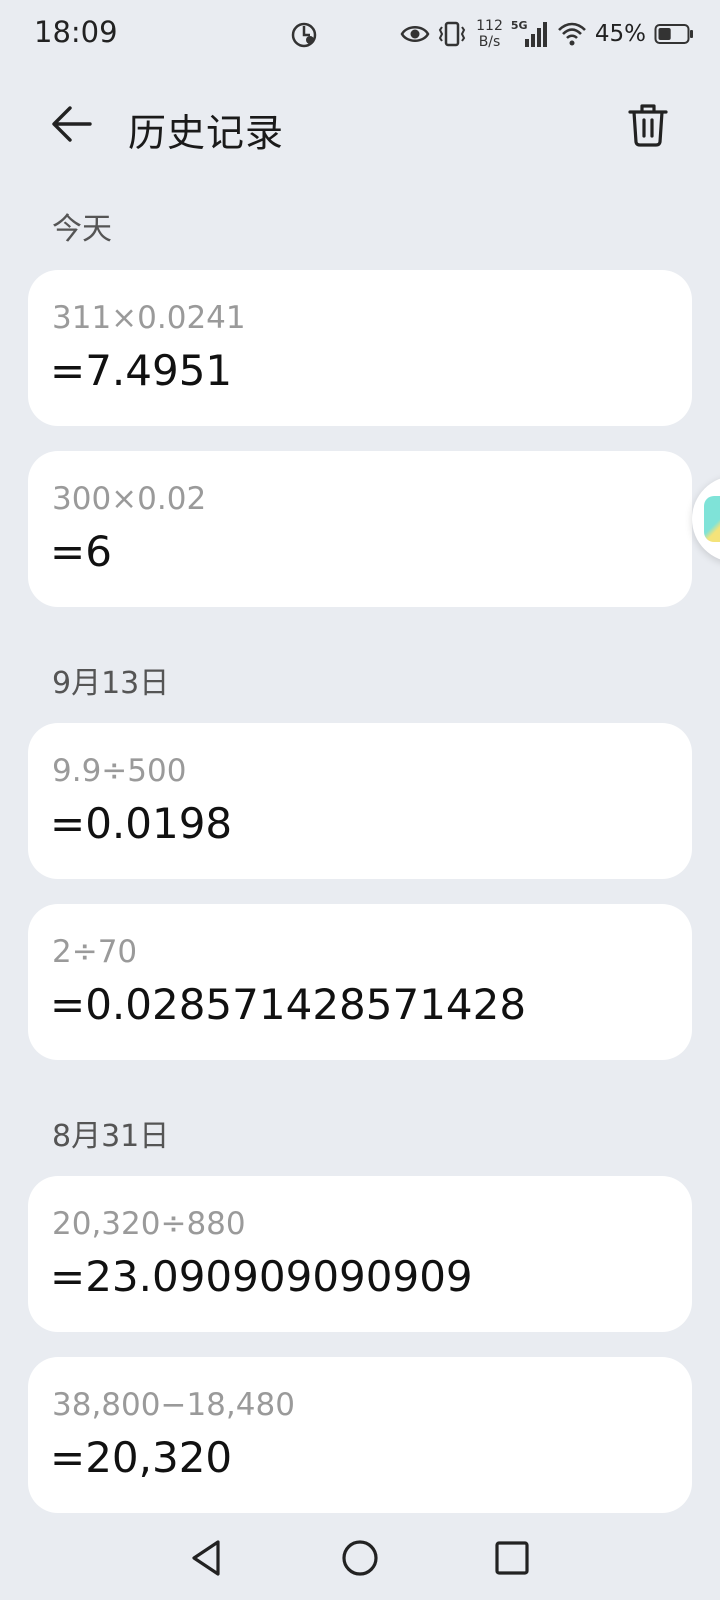  Describe the element at coordinates (519, 25) in the screenshot. I see `network-type: 5G` at that location.